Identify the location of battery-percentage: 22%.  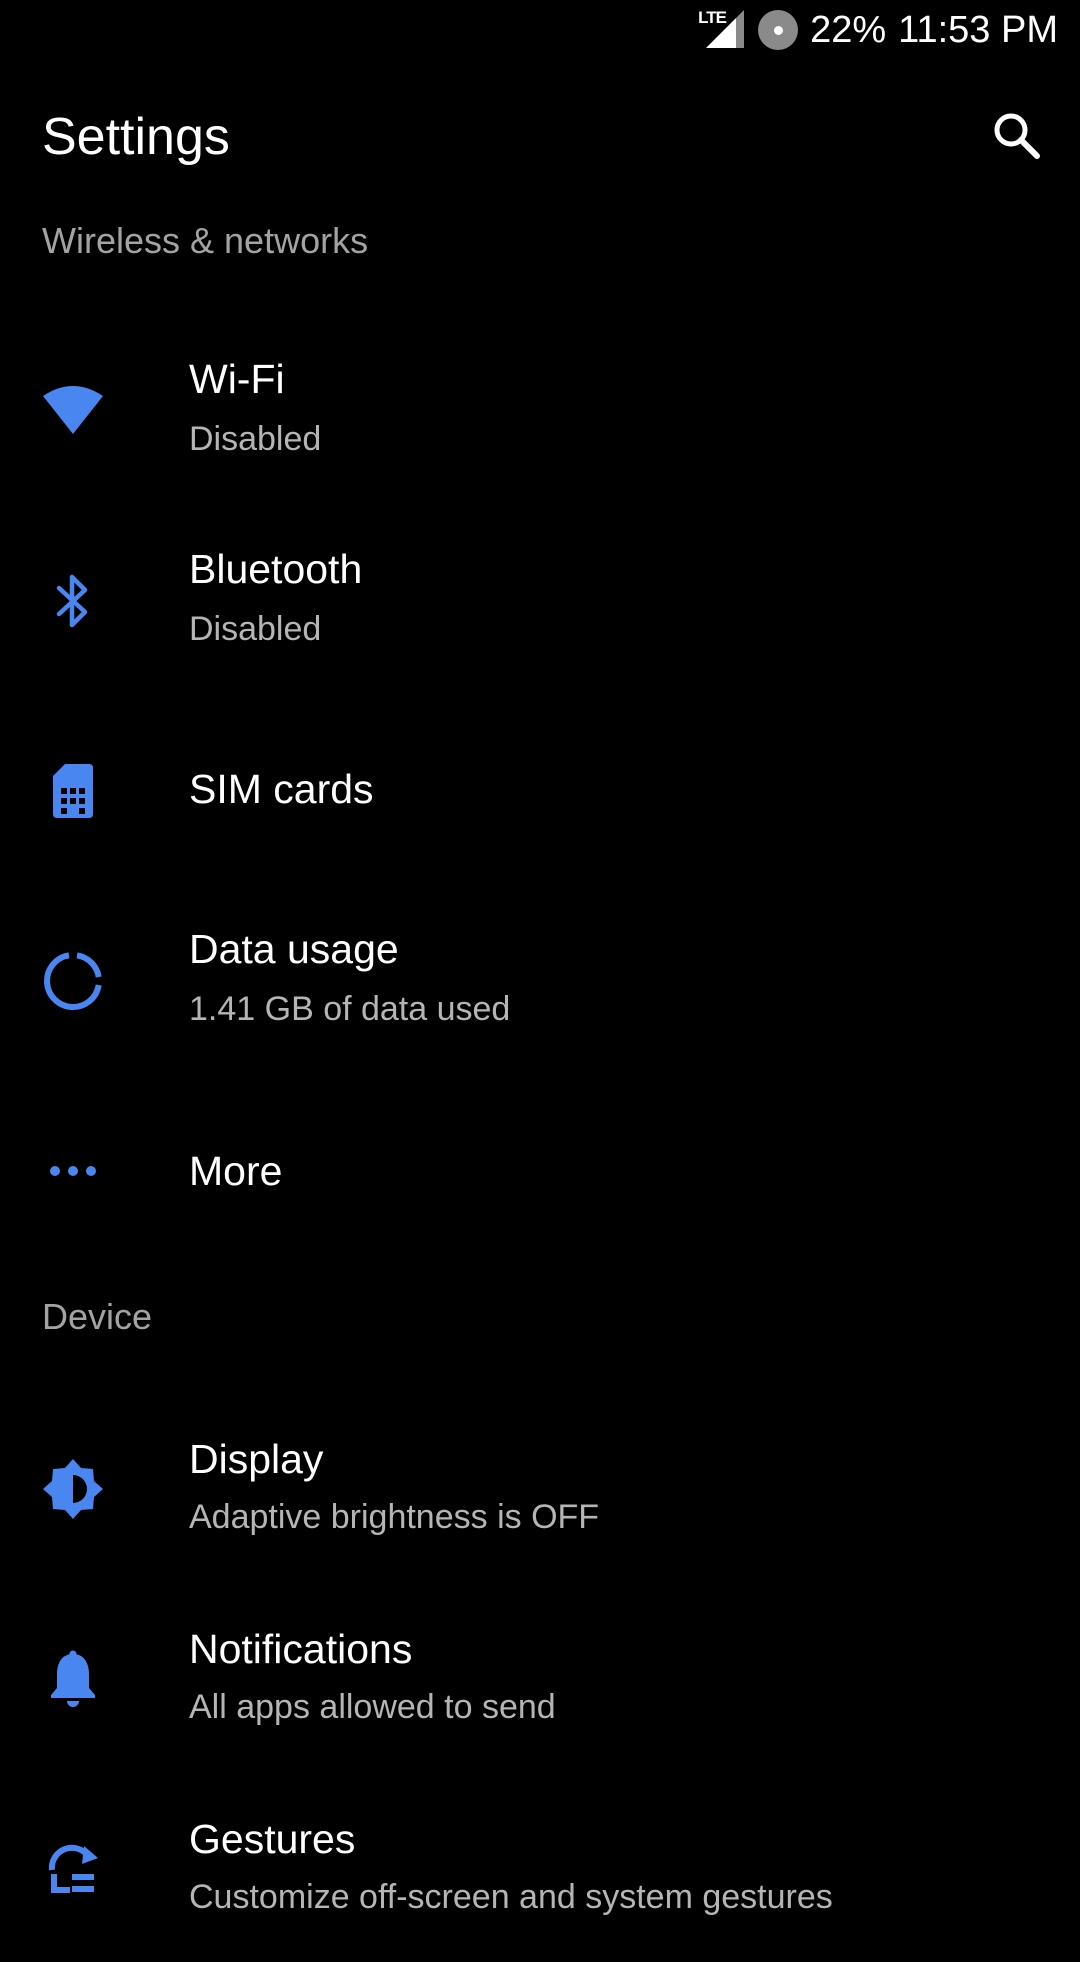
(848, 29).